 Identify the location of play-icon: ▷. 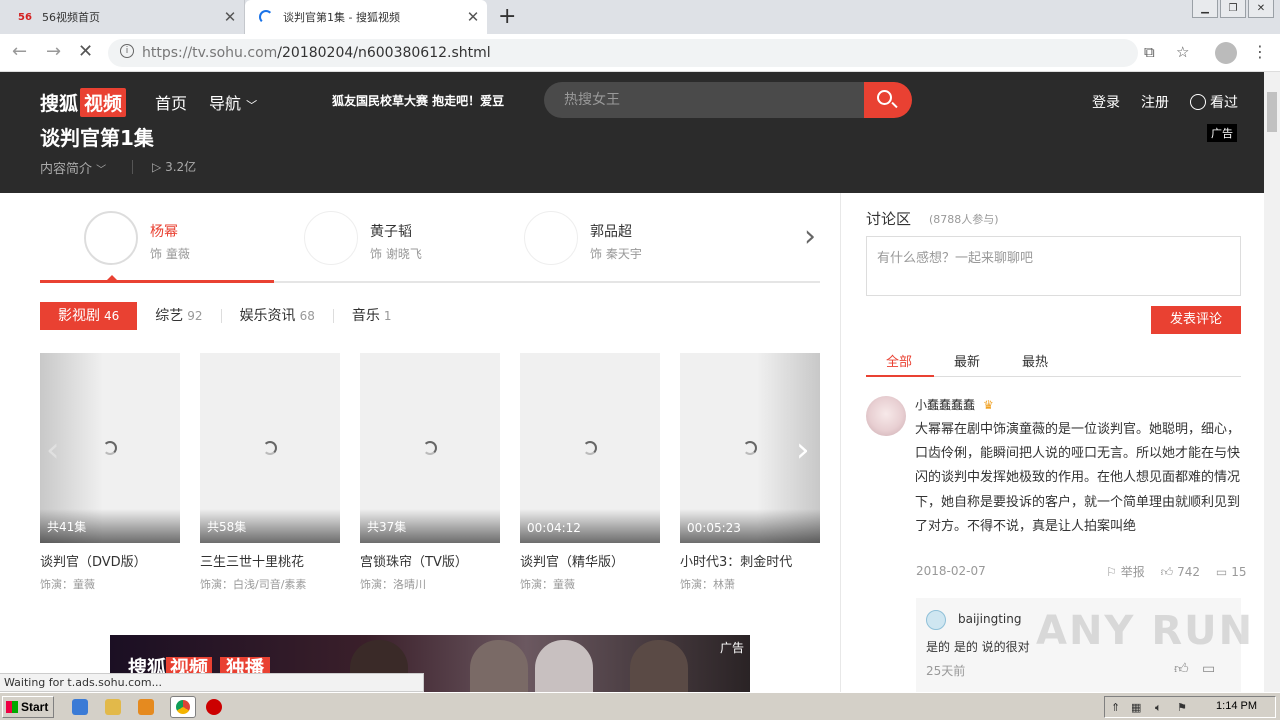
(157, 167).